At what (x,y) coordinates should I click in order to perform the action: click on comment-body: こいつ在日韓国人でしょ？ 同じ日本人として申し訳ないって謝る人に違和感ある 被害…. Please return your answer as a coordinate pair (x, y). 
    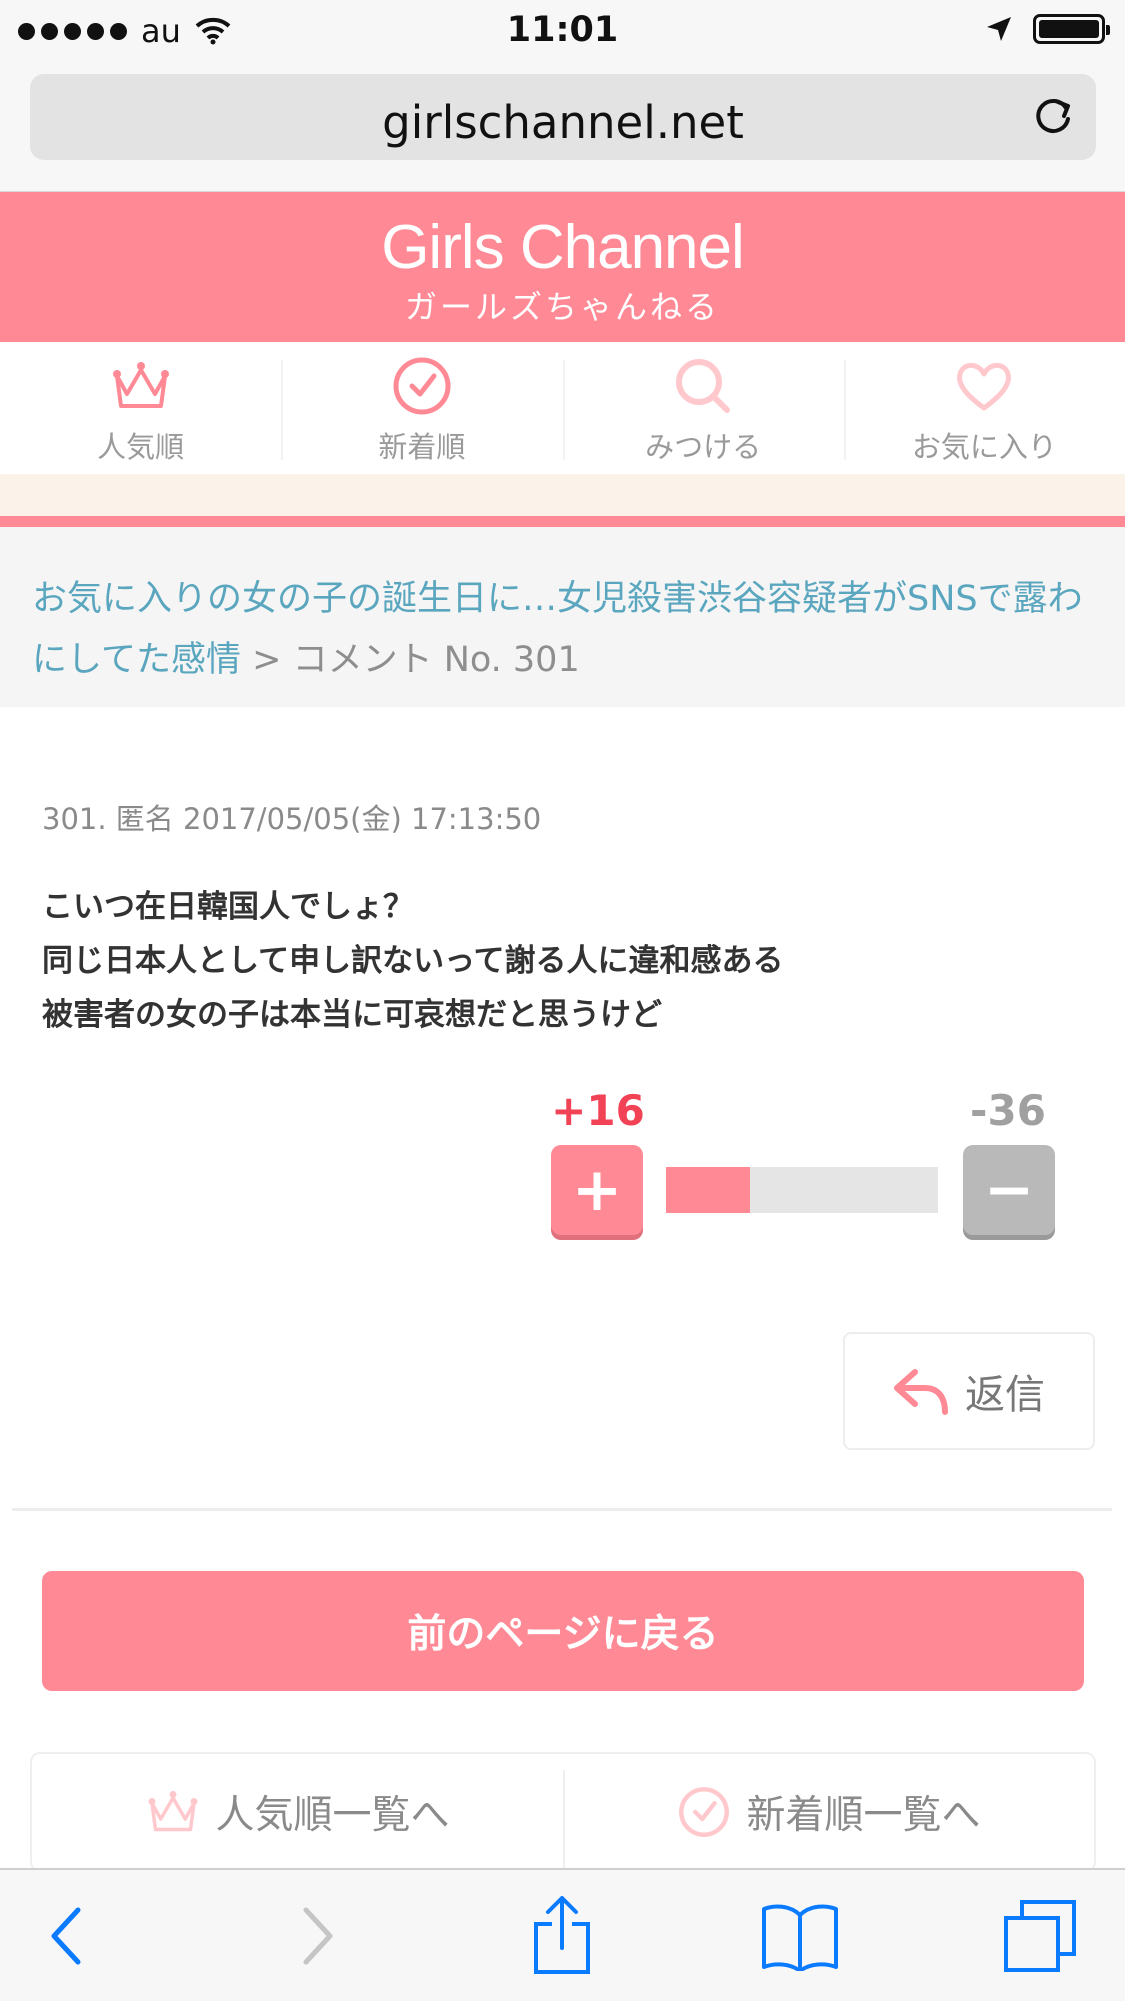
    Looking at the image, I should click on (562, 961).